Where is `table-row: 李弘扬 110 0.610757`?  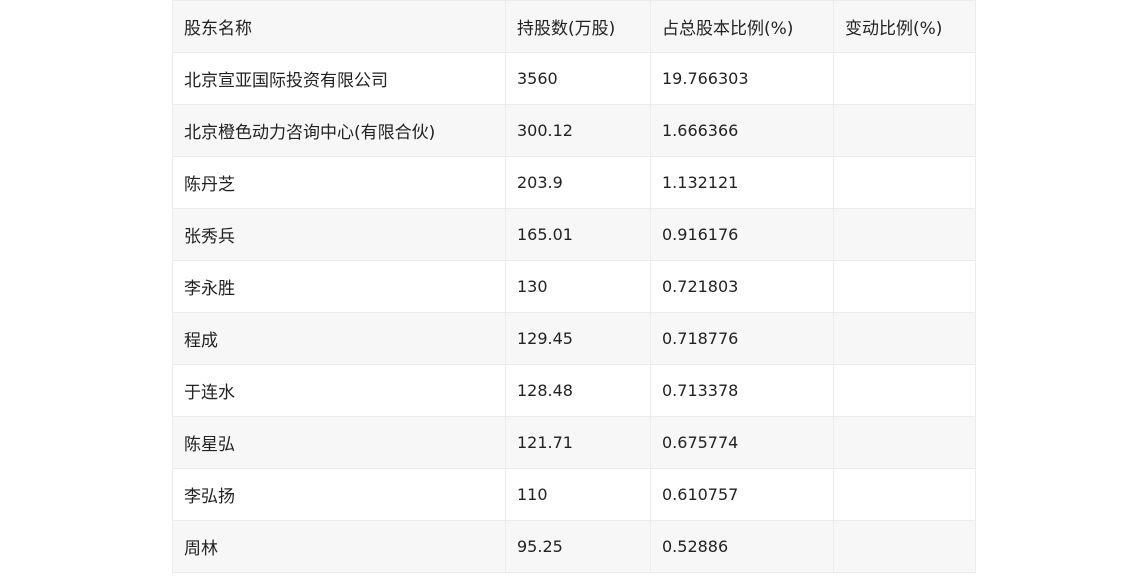
table-row: 李弘扬 110 0.610757 is located at coordinates (574, 494).